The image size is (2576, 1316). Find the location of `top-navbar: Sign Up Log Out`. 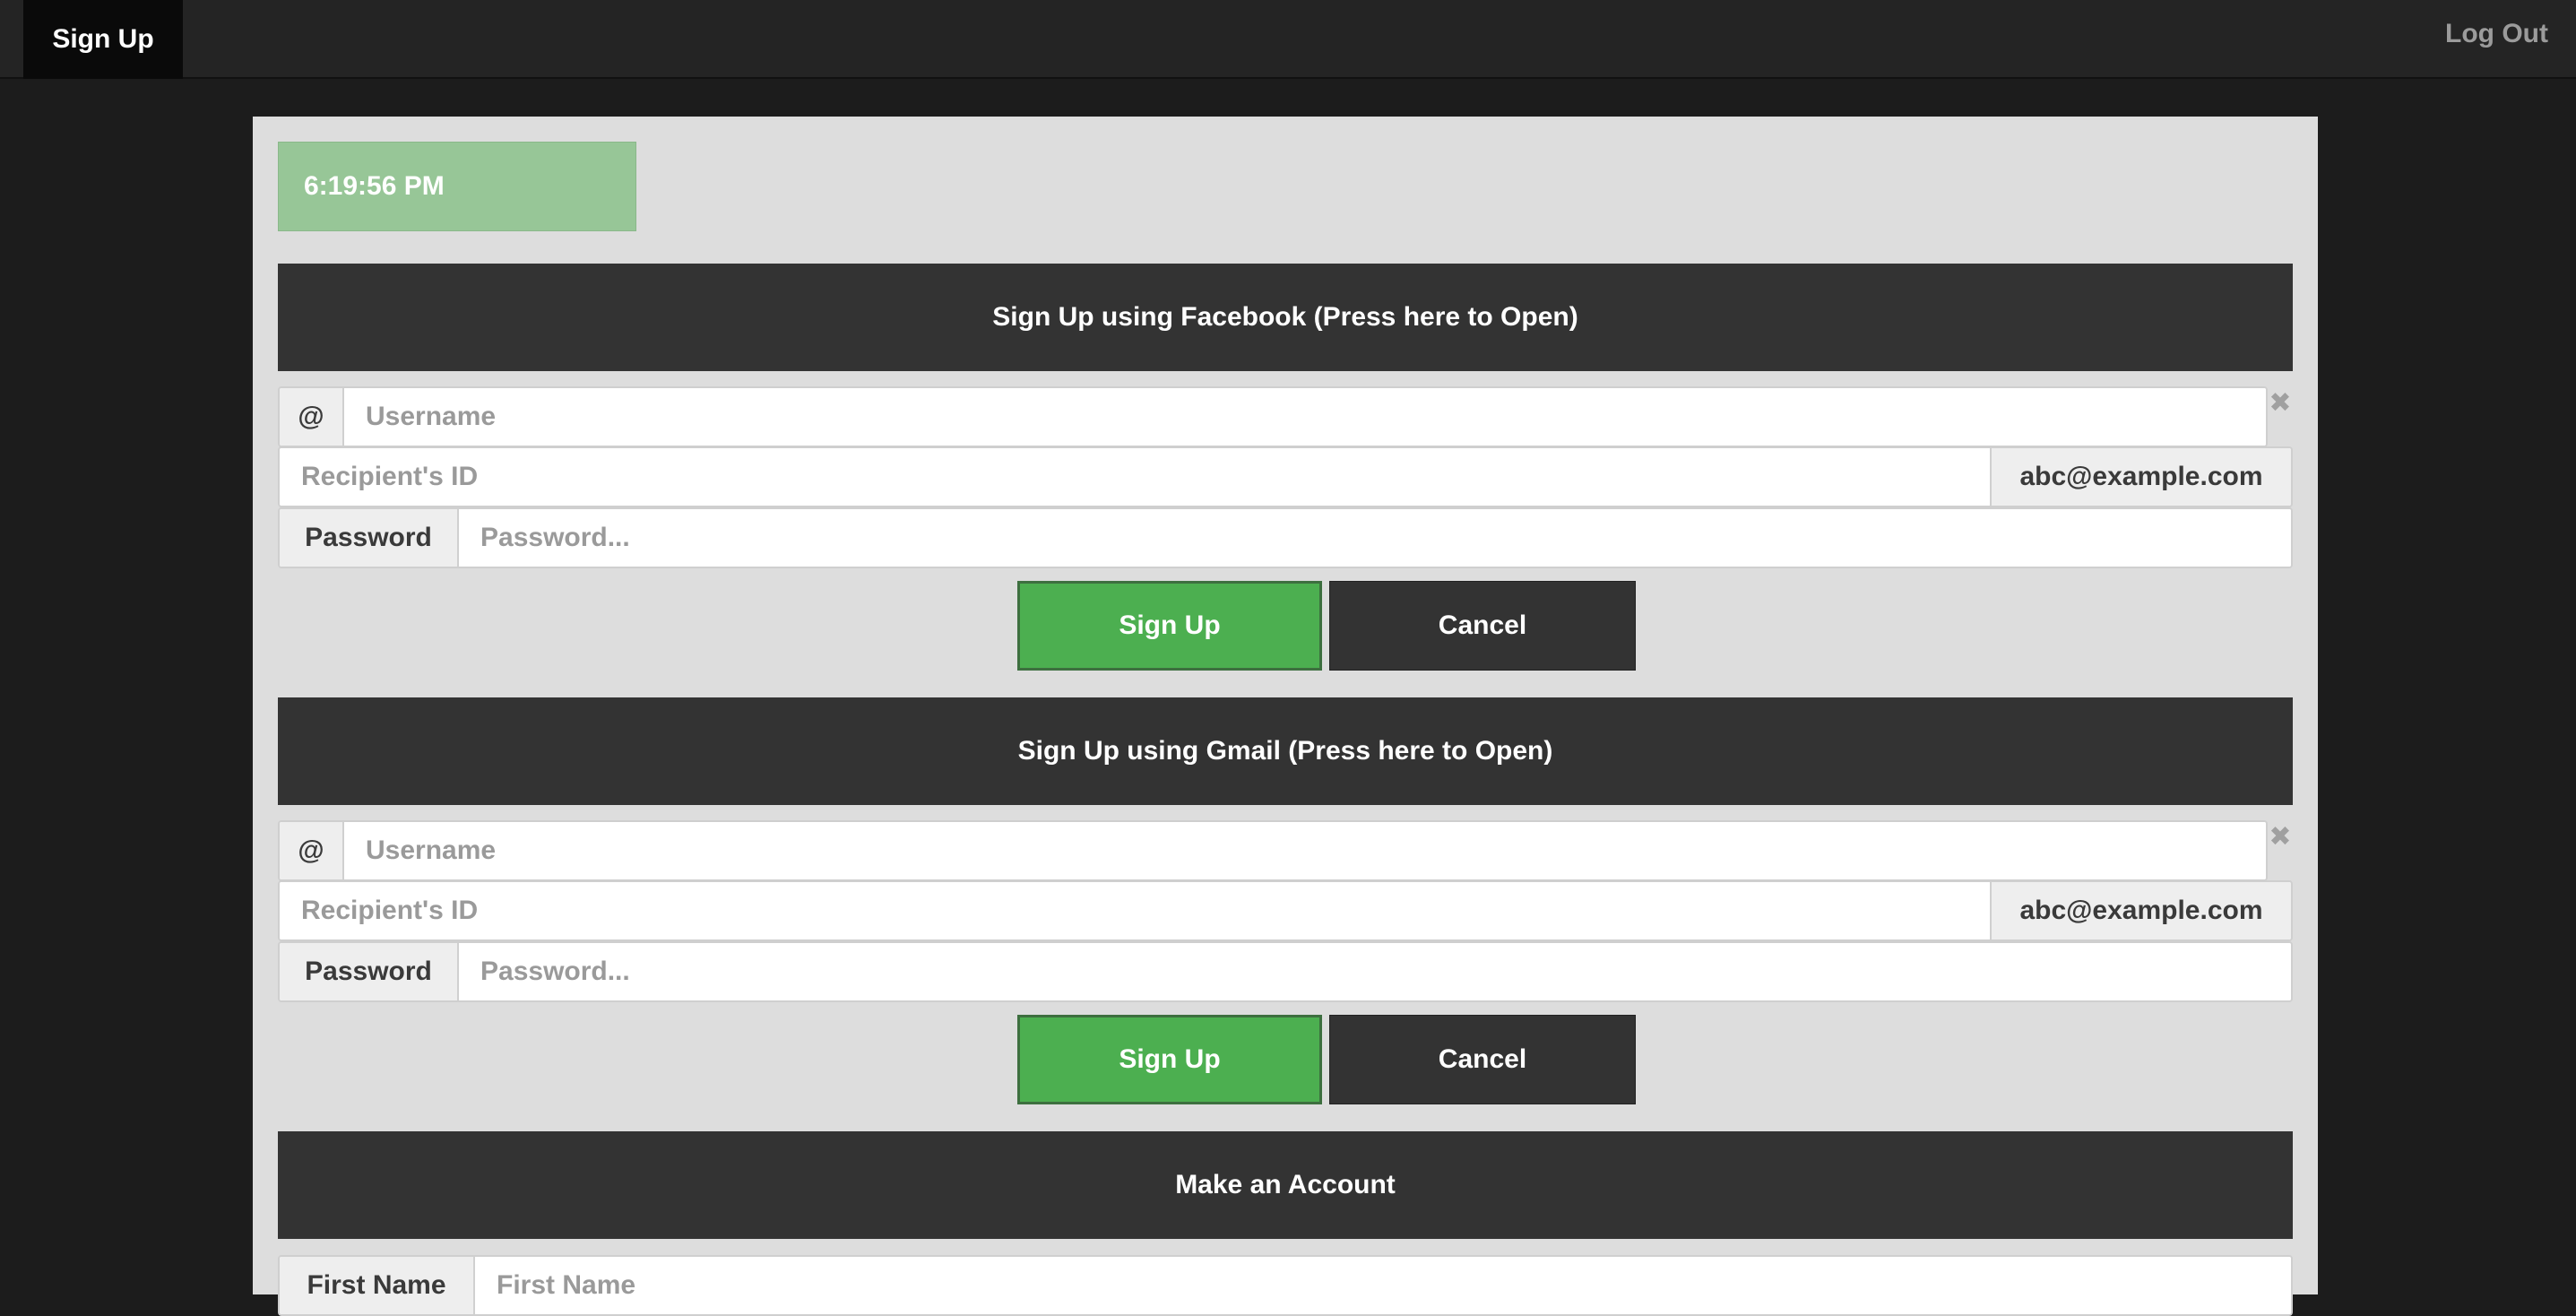

top-navbar: Sign Up Log Out is located at coordinates (1288, 39).